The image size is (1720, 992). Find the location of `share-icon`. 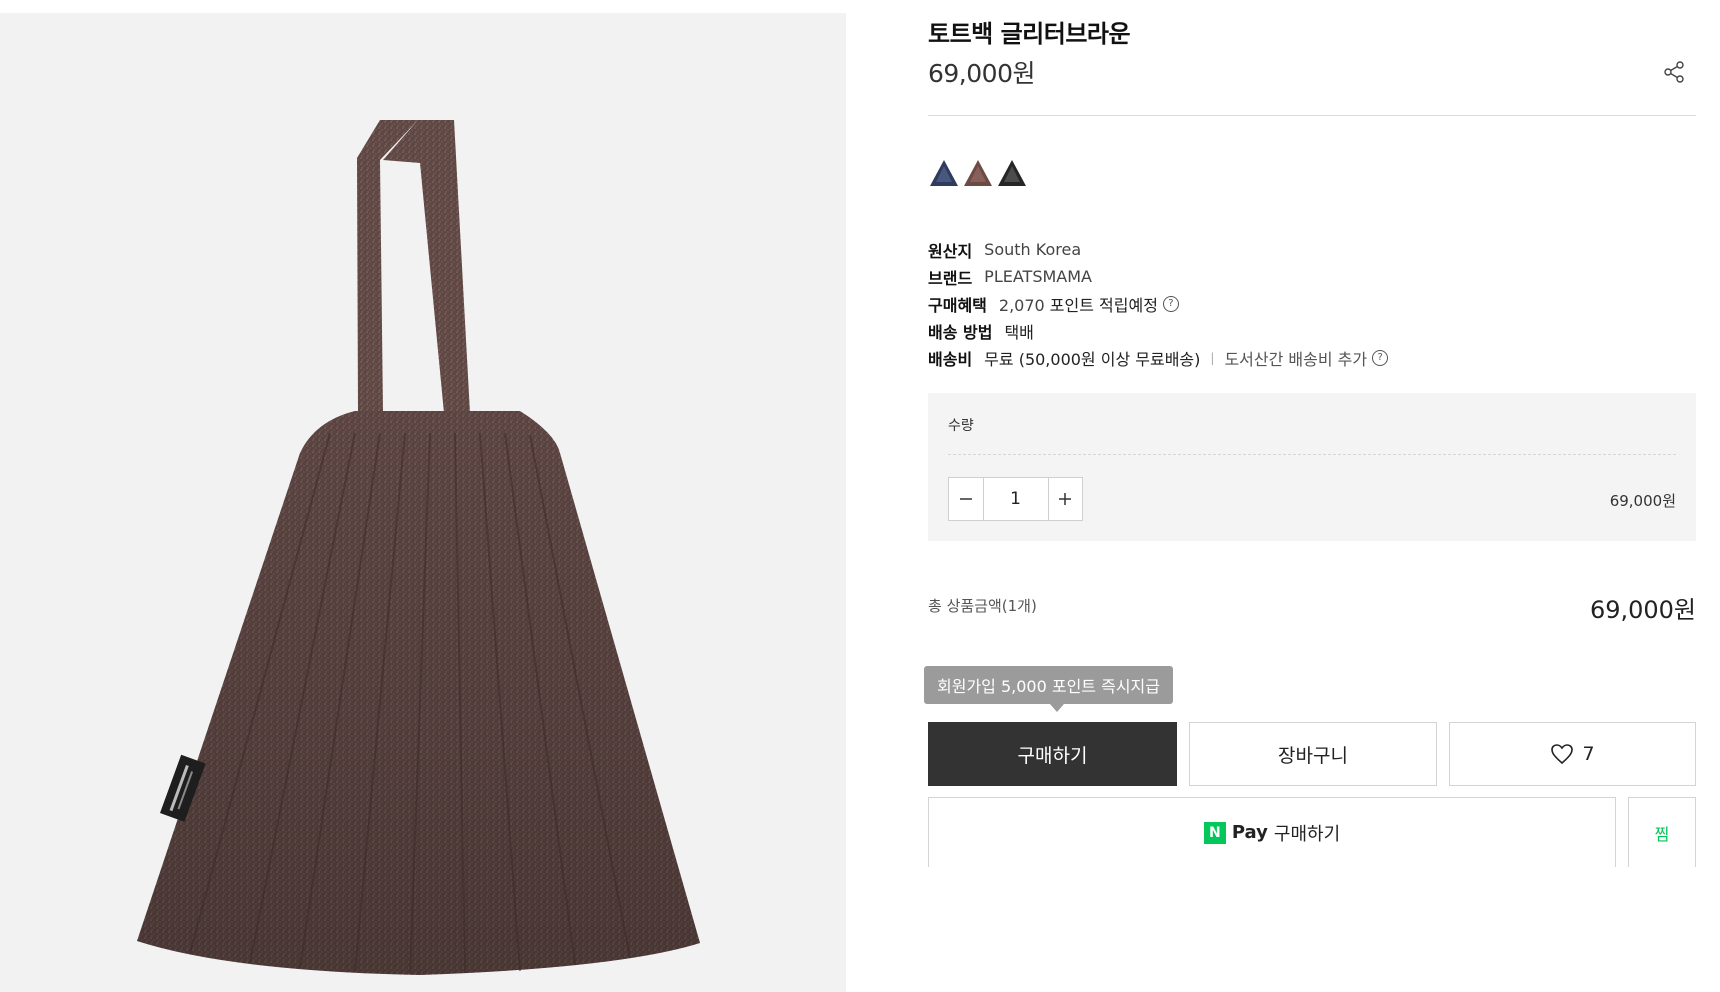

share-icon is located at coordinates (1674, 72).